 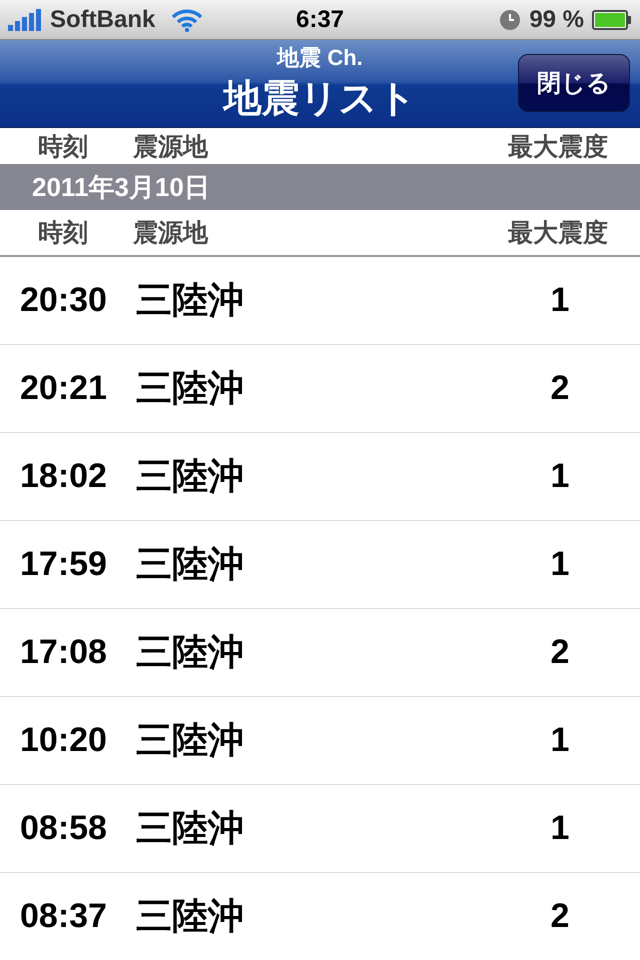 What do you see at coordinates (320, 99) in the screenshot?
I see `nav-title: 地震リスト` at bounding box center [320, 99].